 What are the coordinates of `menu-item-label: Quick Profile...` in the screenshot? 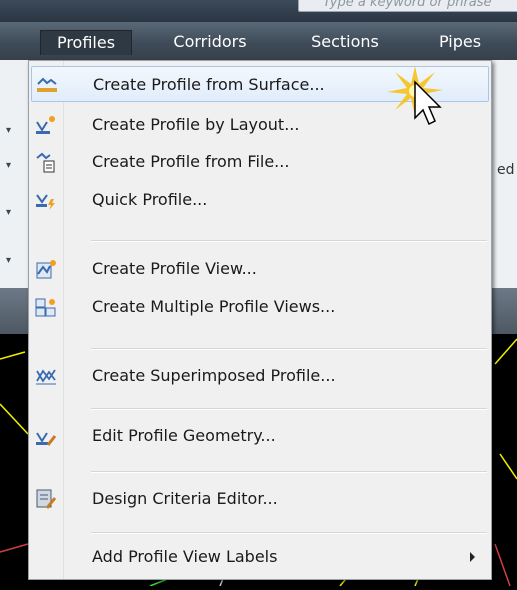 It's located at (150, 199).